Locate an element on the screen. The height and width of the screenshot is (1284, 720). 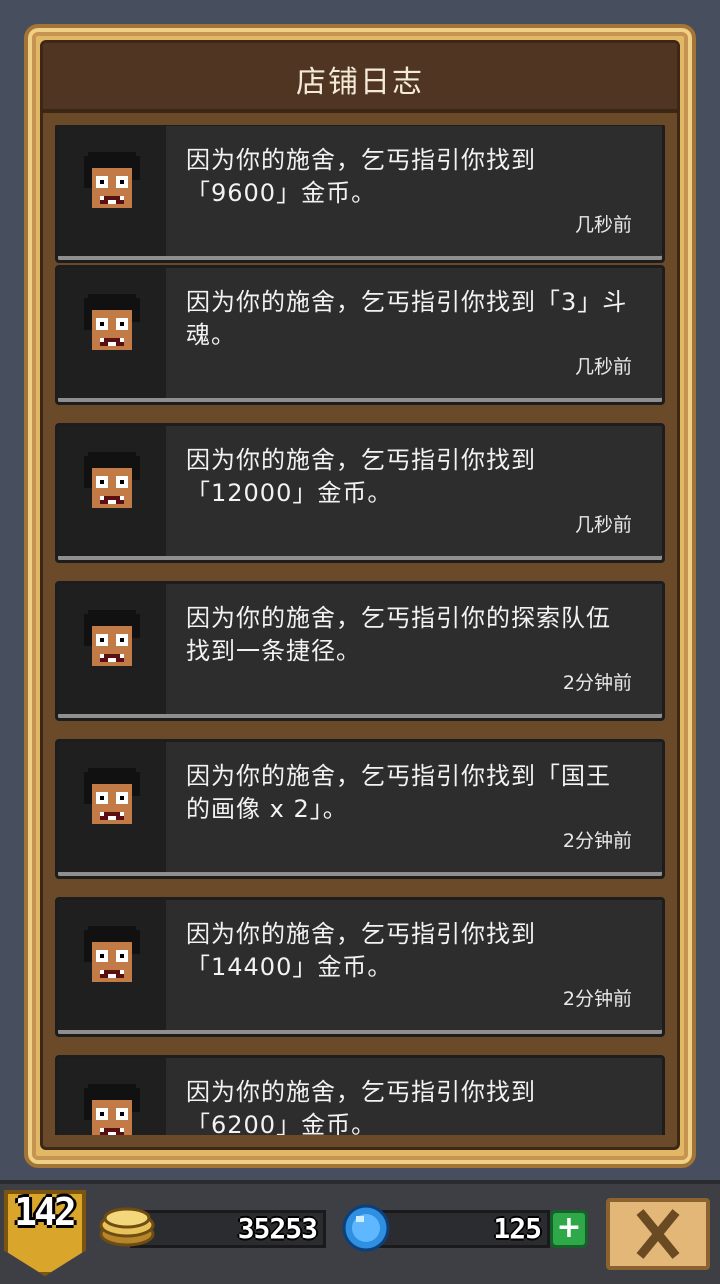
buy-gems-button: + is located at coordinates (569, 1229).